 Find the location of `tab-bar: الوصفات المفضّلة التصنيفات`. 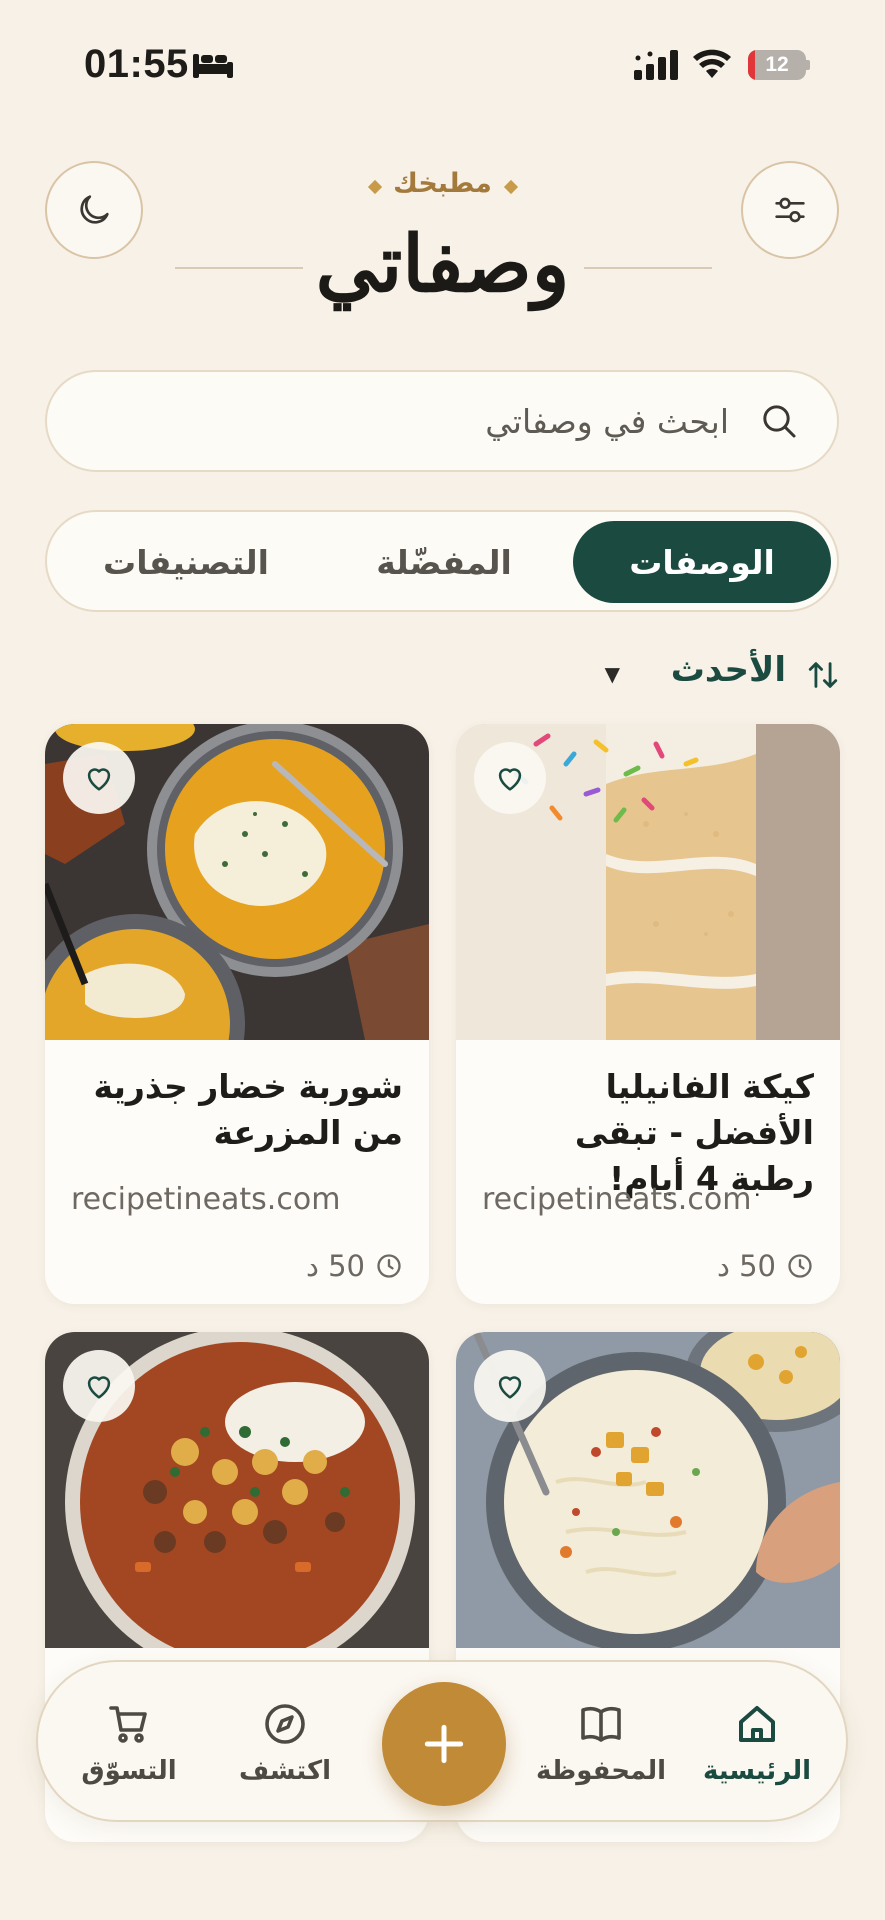

tab-bar: الوصفات المفضّلة التصنيفات is located at coordinates (442, 561).